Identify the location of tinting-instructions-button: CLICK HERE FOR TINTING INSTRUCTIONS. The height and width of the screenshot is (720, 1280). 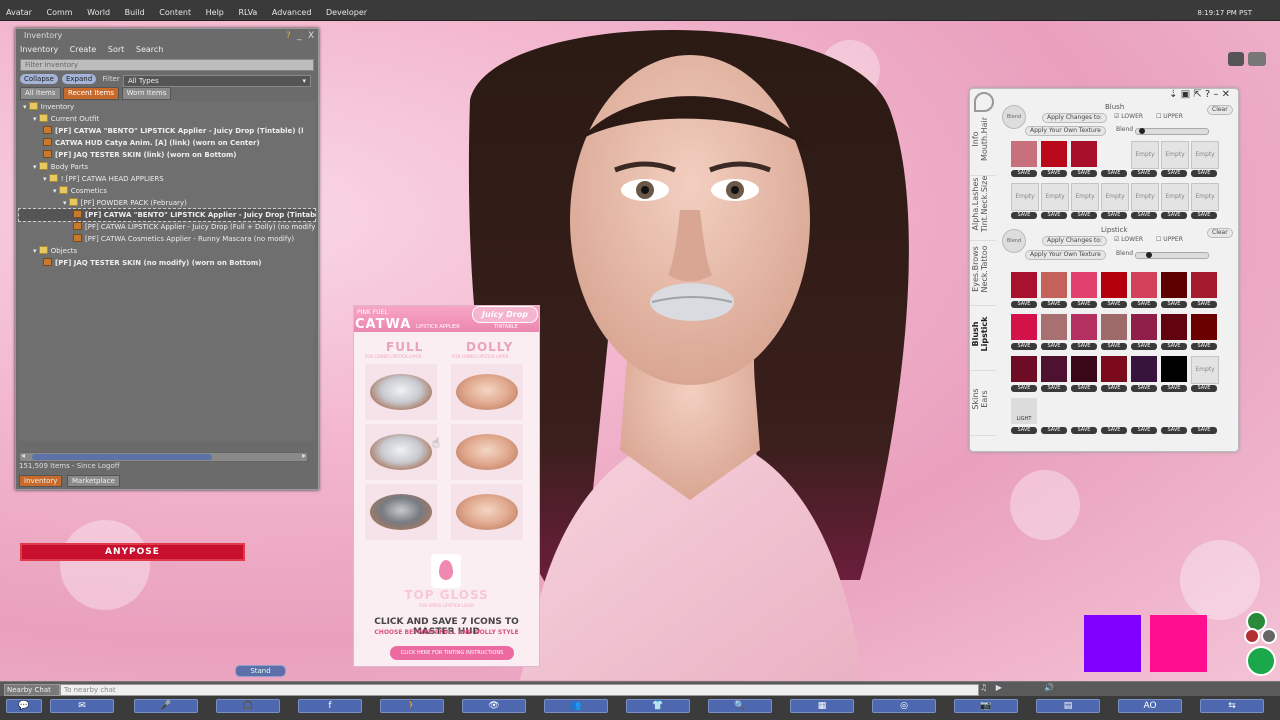
(452, 653).